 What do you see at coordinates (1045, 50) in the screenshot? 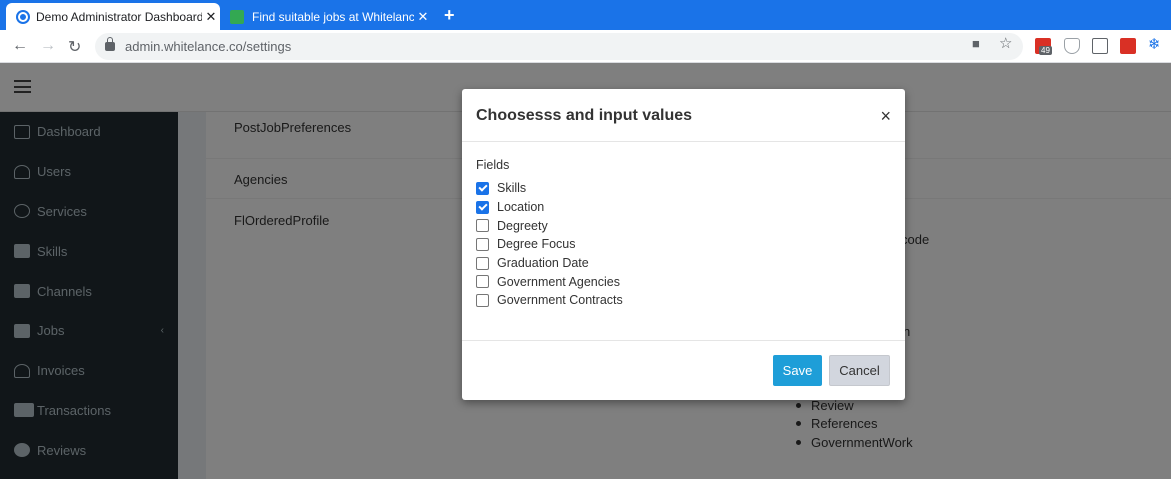
I see `extension-badge: 49` at bounding box center [1045, 50].